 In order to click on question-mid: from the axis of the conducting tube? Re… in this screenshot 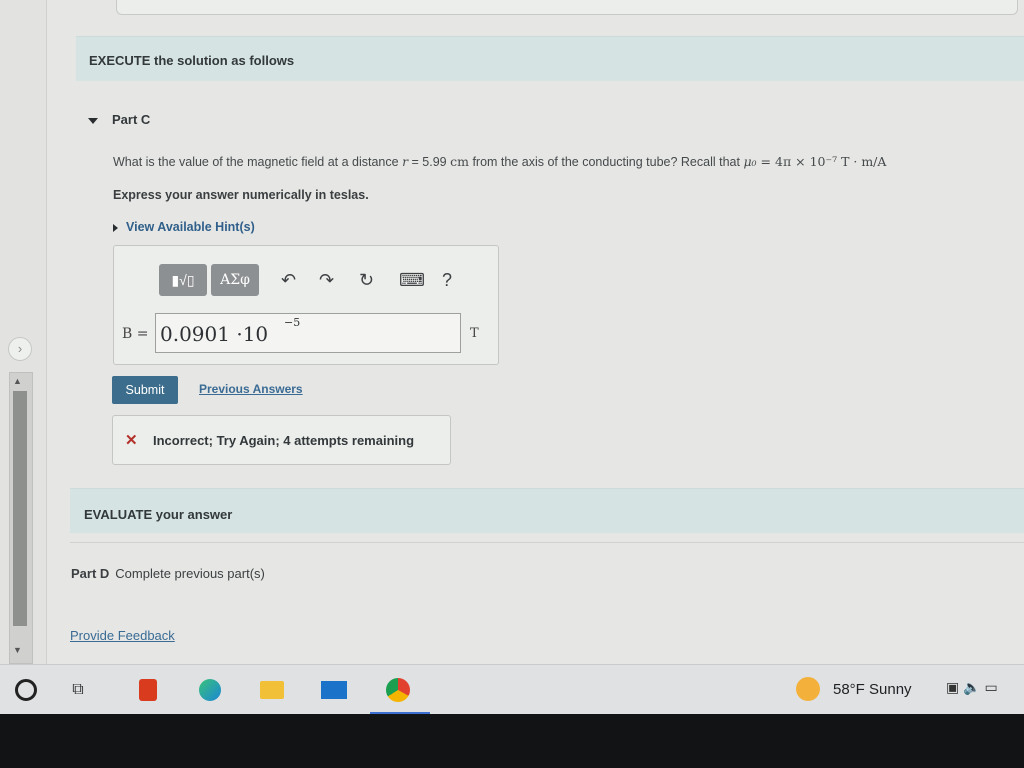, I will do `click(606, 162)`.